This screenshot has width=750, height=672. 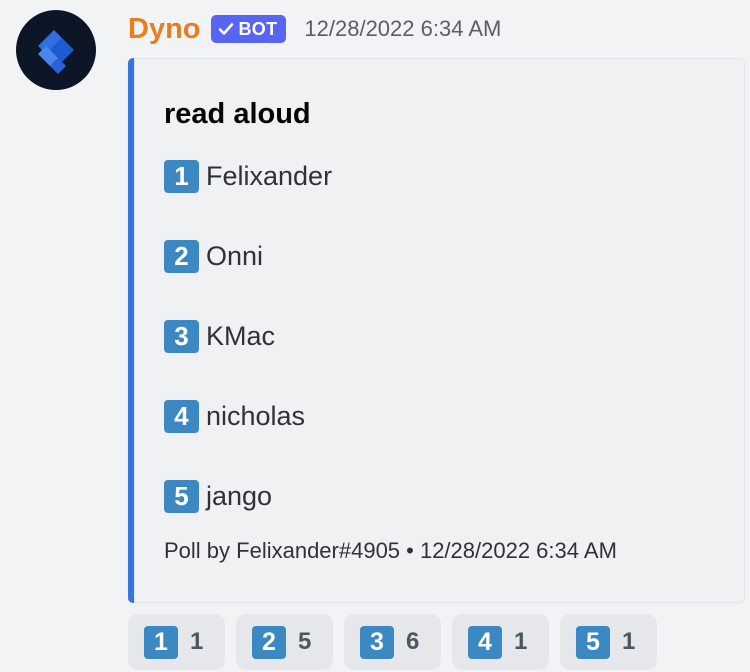 I want to click on message-timestamp: 12/28/2022 6:34 AM, so click(x=402, y=29).